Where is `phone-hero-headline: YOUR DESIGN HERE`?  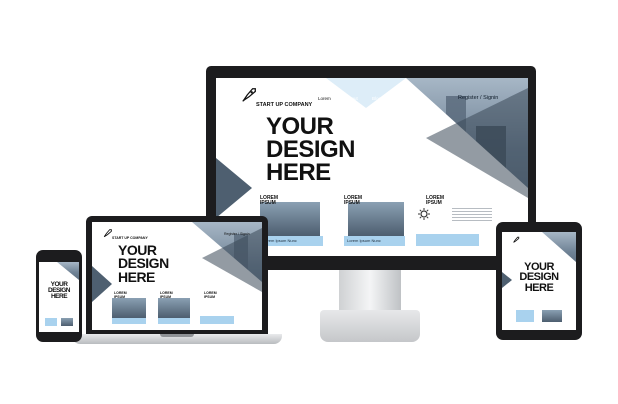
phone-hero-headline: YOUR DESIGN HERE is located at coordinates (59, 291).